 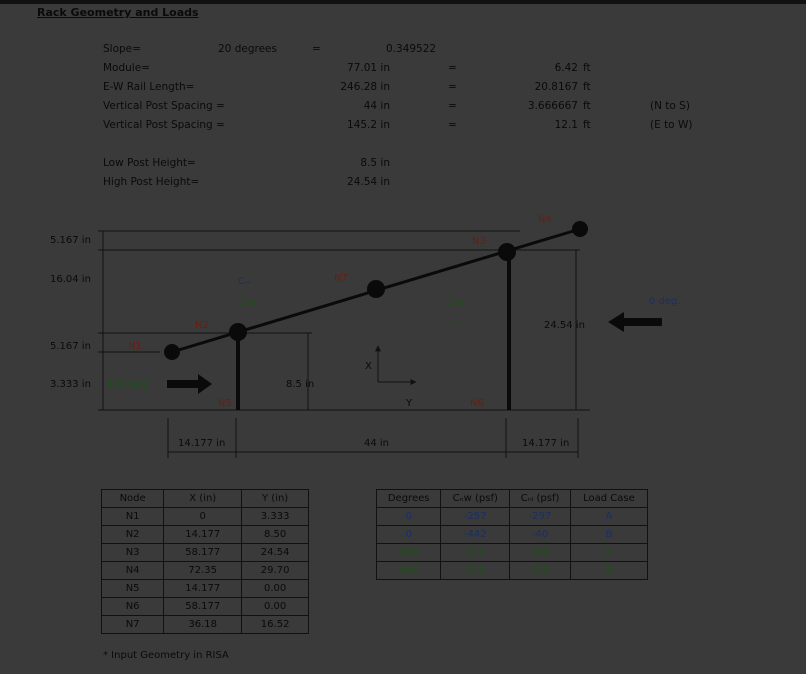 I want to click on table-row: N6 58.177 0.00, so click(x=204, y=606).